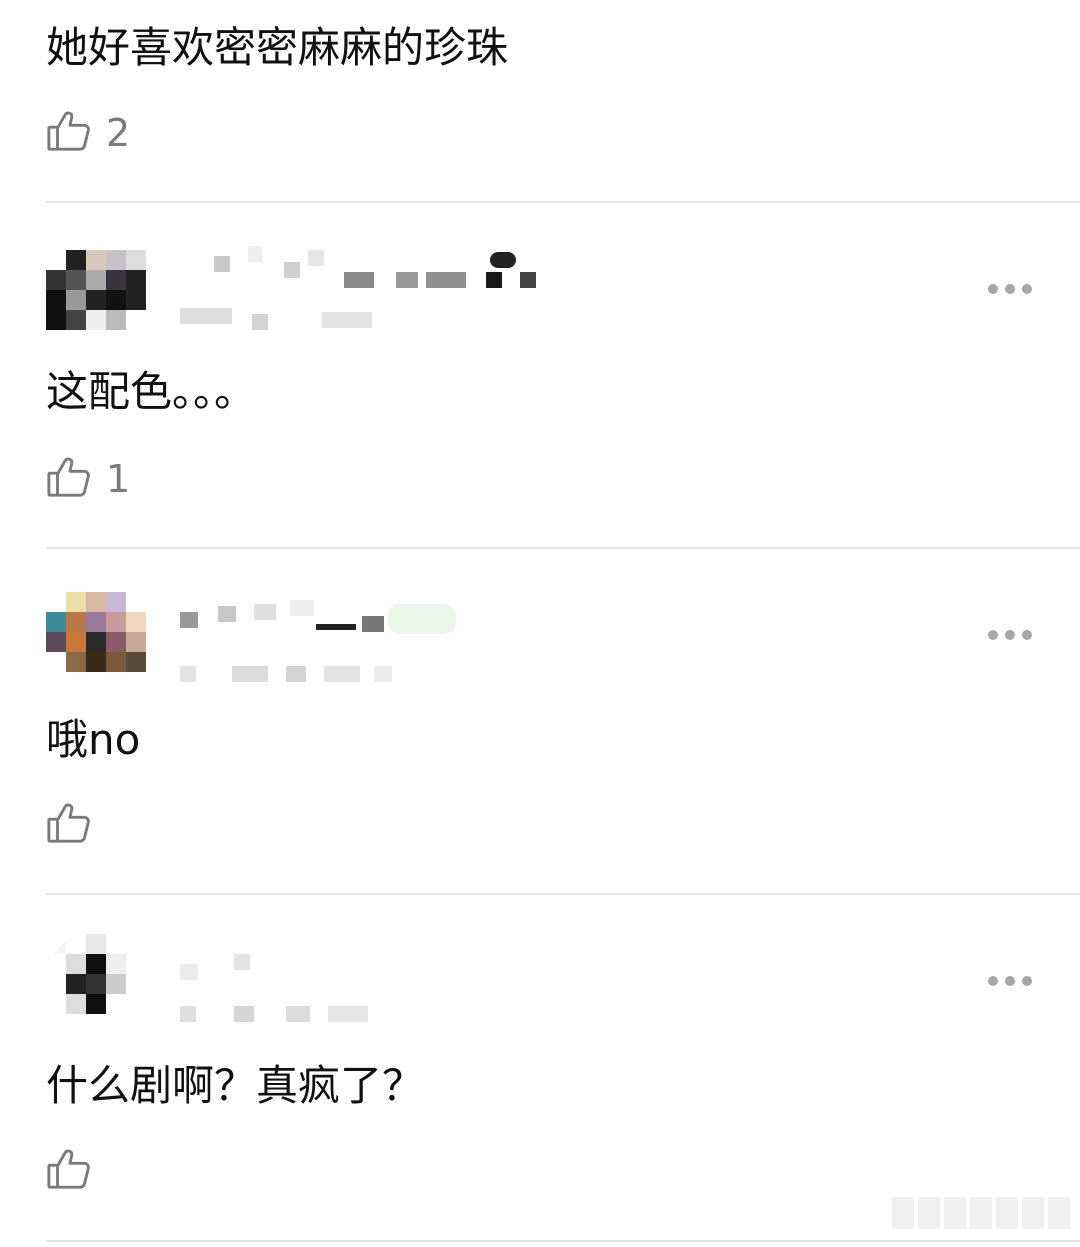 The image size is (1080, 1247). Describe the element at coordinates (981, 1214) in the screenshot. I see `watermark` at that location.